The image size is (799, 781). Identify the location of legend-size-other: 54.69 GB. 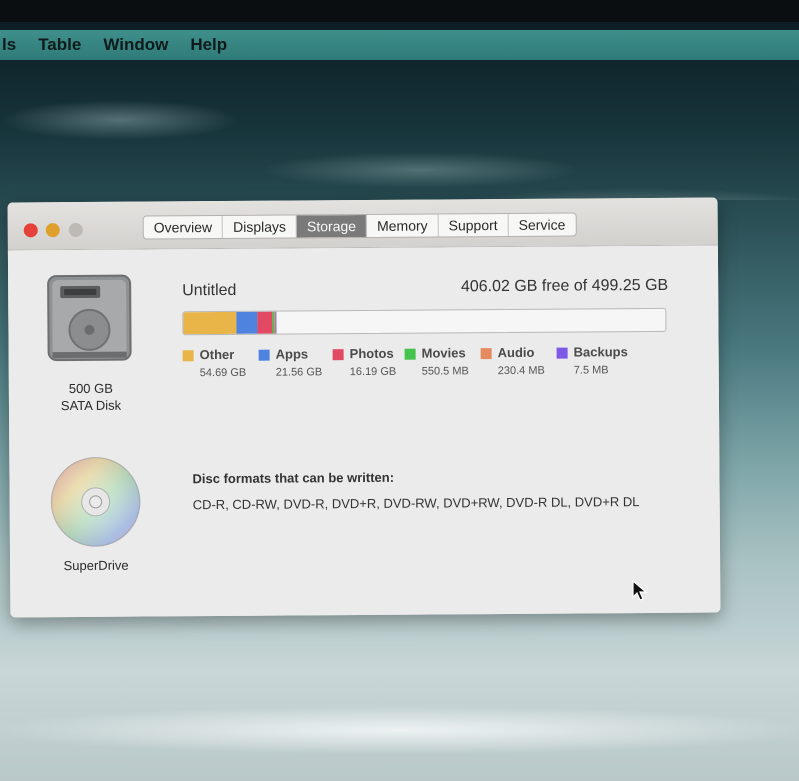
(223, 373).